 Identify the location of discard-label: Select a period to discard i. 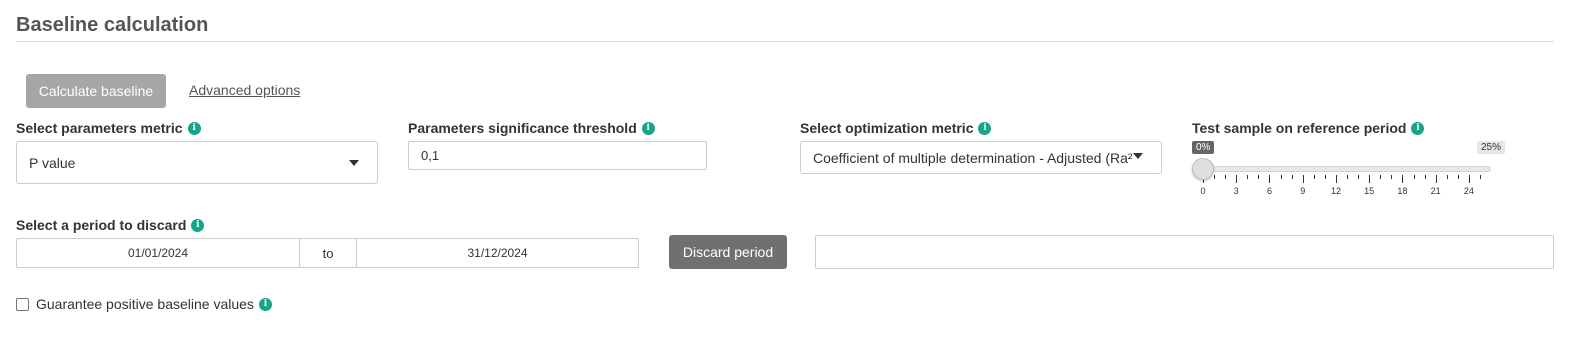
(110, 225).